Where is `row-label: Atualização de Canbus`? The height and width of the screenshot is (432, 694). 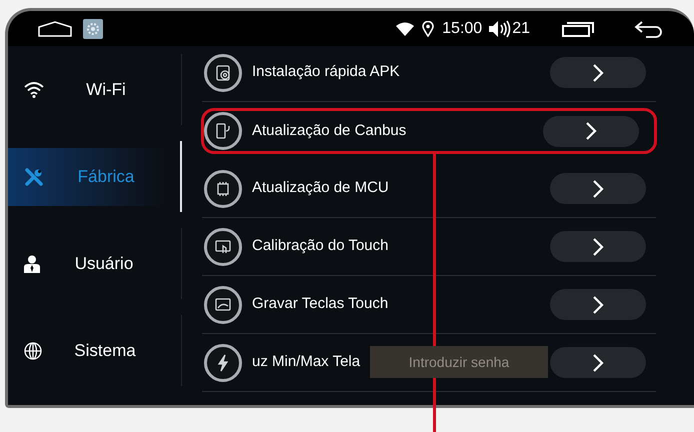 row-label: Atualização de Canbus is located at coordinates (329, 130).